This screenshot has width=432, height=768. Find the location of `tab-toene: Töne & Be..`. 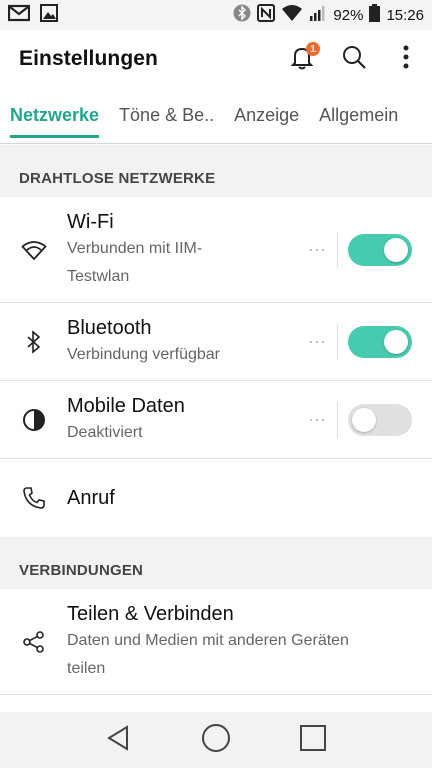

tab-toene: Töne & Be.. is located at coordinates (166, 115).